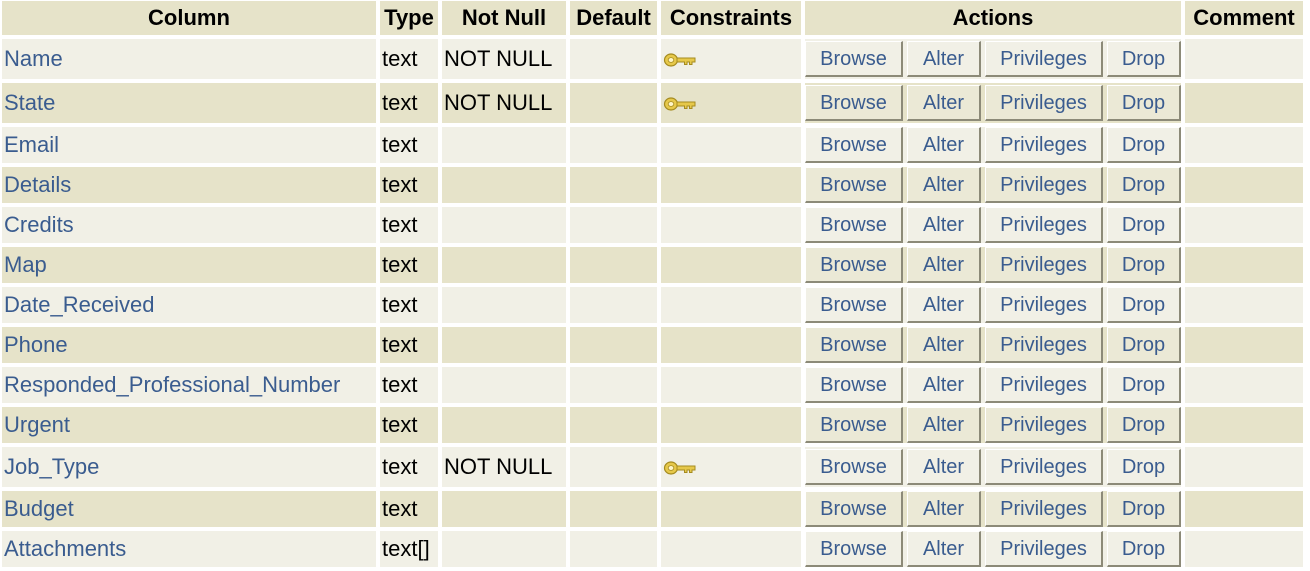  Describe the element at coordinates (37, 424) in the screenshot. I see `column-name-link: Urgent` at that location.